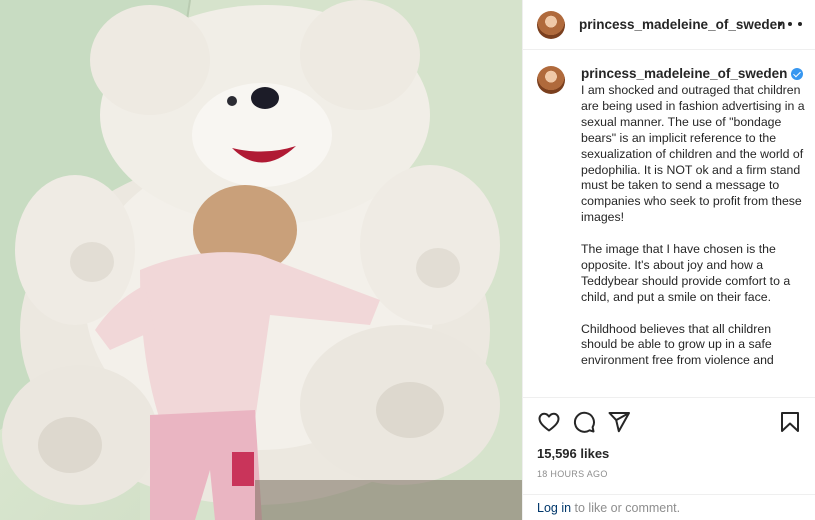 This screenshot has width=815, height=520. Describe the element at coordinates (549, 422) in the screenshot. I see `heart-icon` at that location.